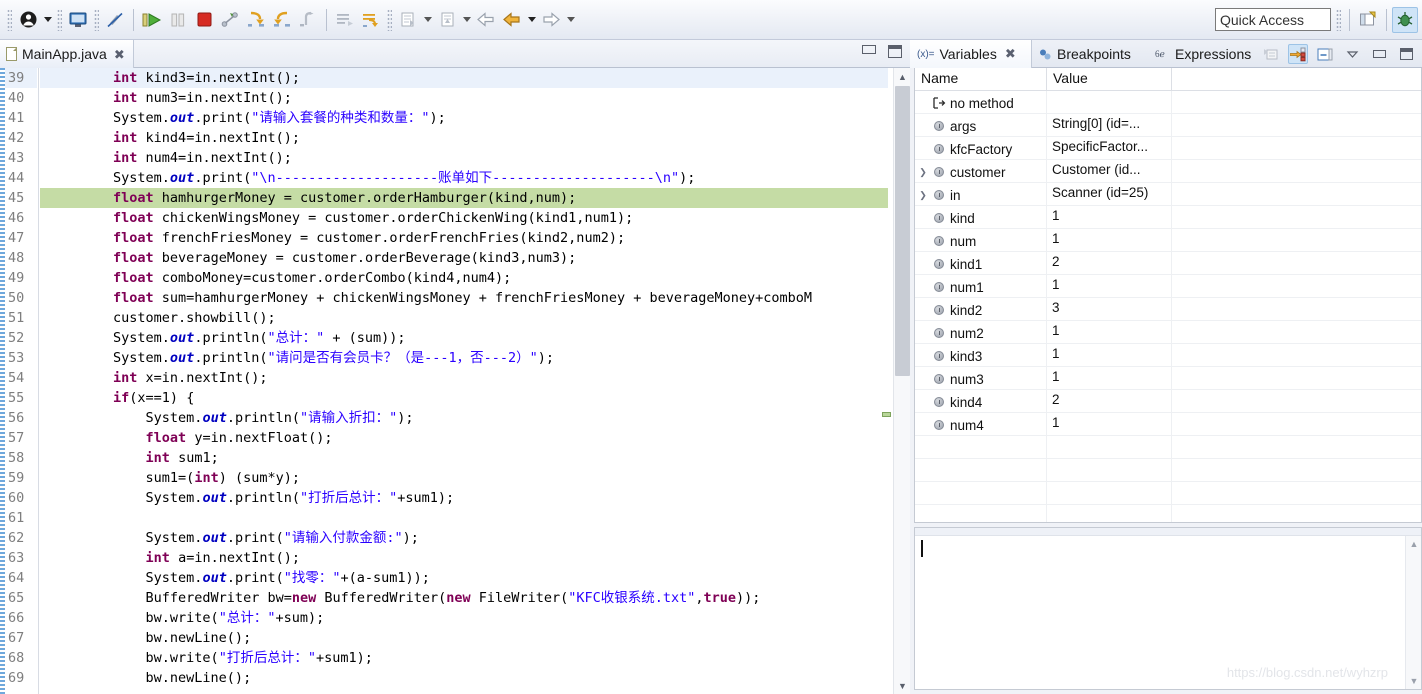  Describe the element at coordinates (204, 20) in the screenshot. I see `terminate-icon` at that location.